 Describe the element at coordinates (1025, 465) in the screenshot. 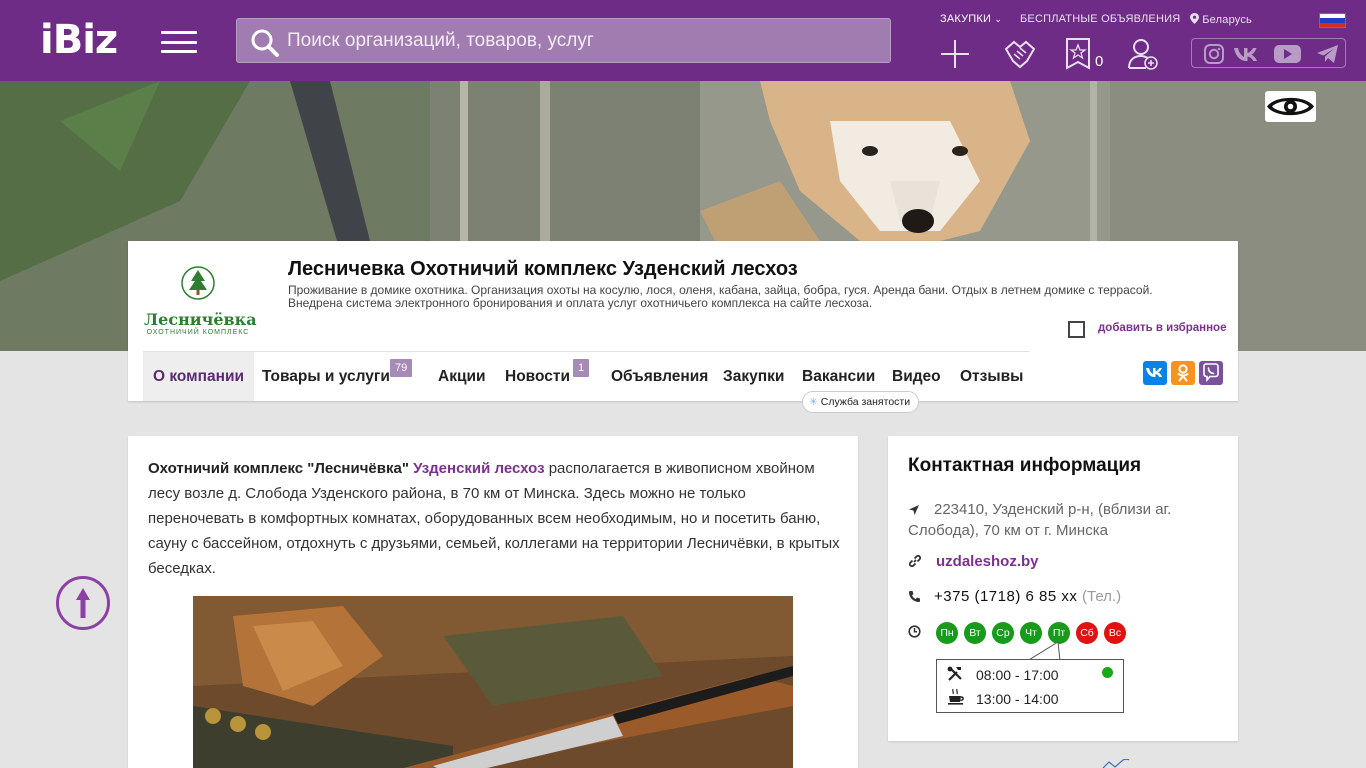

I see `contact-title: Контактная информация` at that location.